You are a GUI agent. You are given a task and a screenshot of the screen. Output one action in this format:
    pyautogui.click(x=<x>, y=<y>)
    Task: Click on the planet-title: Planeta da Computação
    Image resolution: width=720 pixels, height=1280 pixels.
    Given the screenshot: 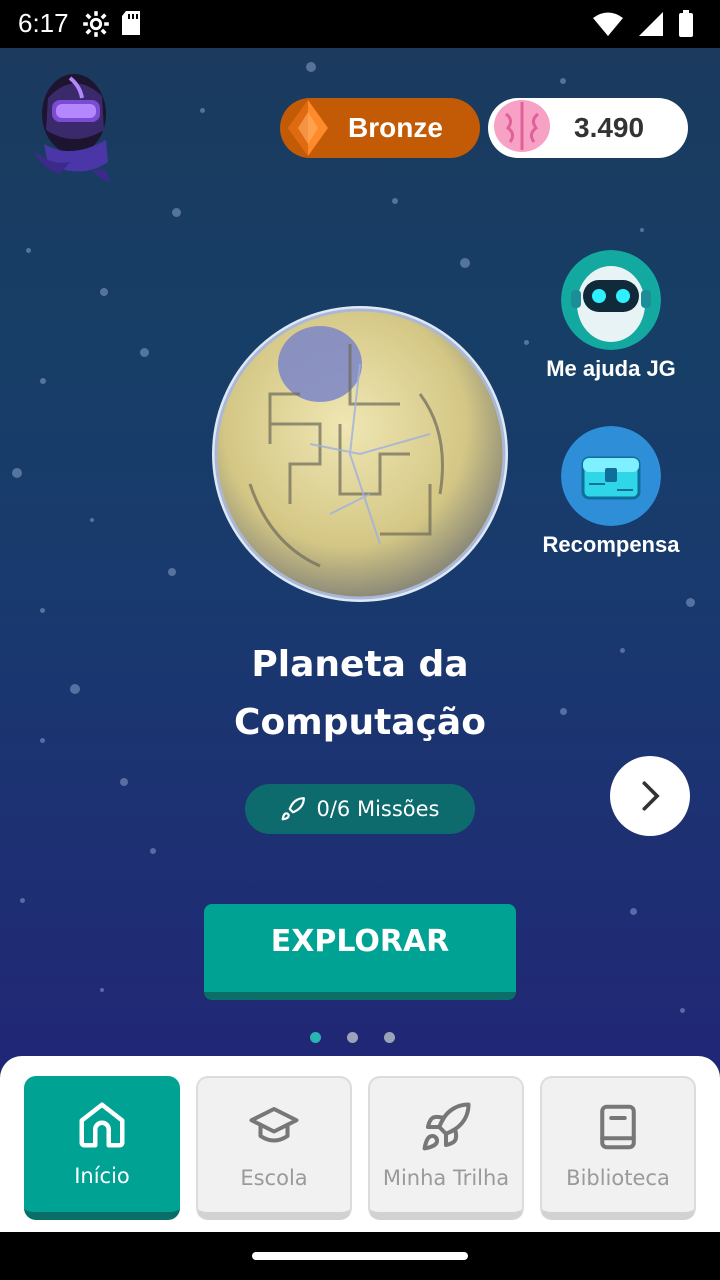 What is the action you would take?
    pyautogui.click(x=360, y=694)
    